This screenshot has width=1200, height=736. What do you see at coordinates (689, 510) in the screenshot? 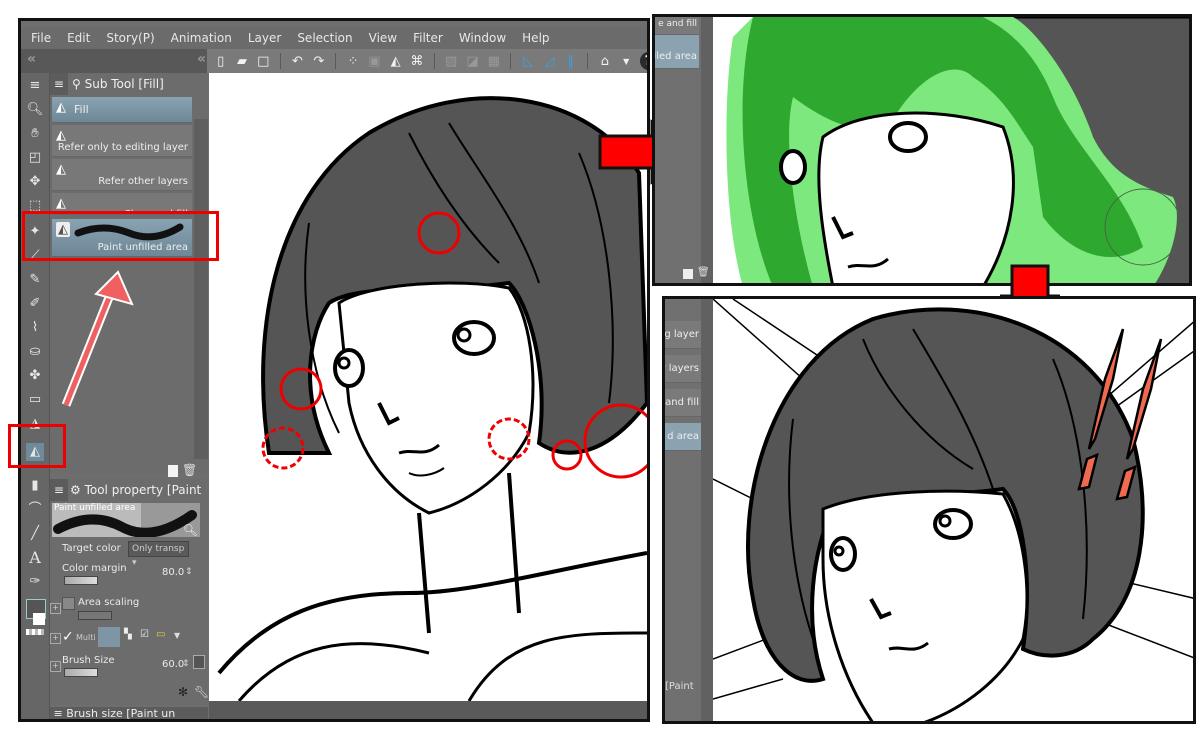
I see `subtool-panel-fragment: g layer r layers and fill d area [Paint` at bounding box center [689, 510].